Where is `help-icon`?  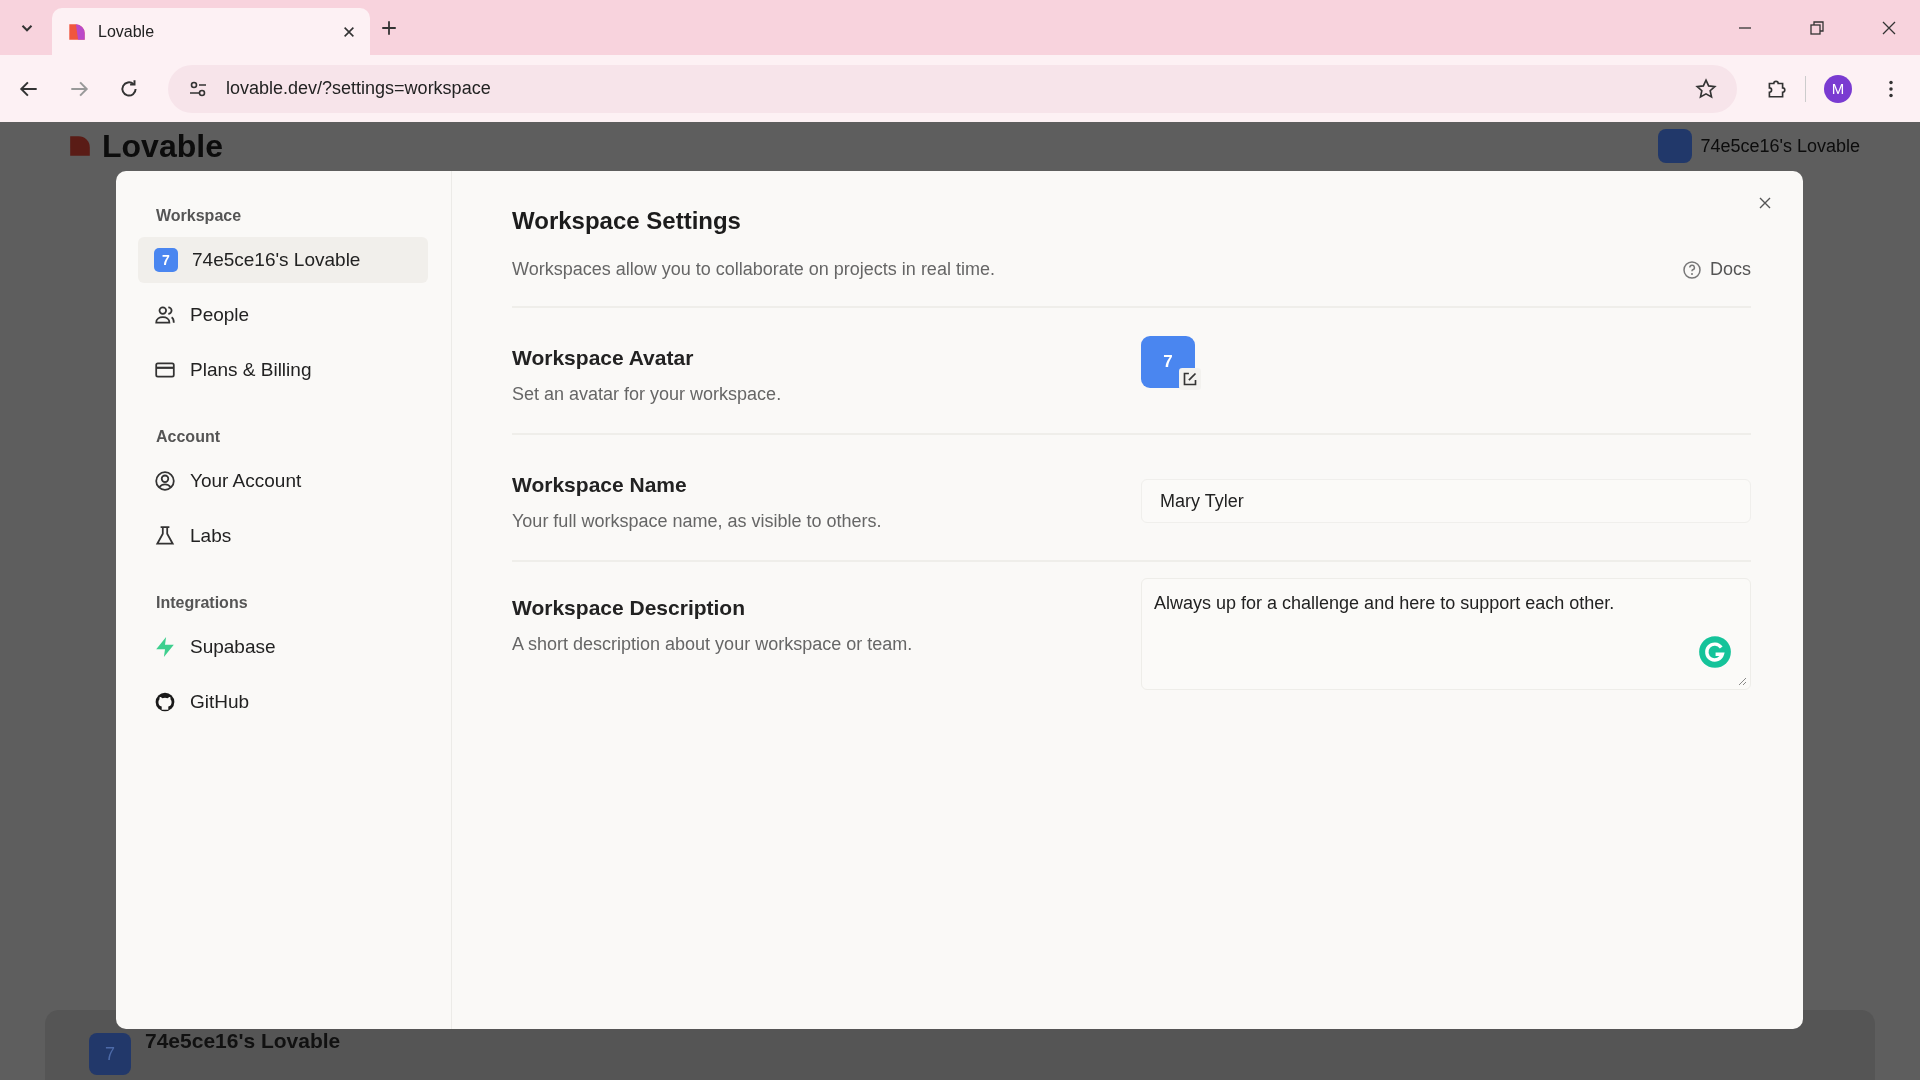 help-icon is located at coordinates (1692, 269).